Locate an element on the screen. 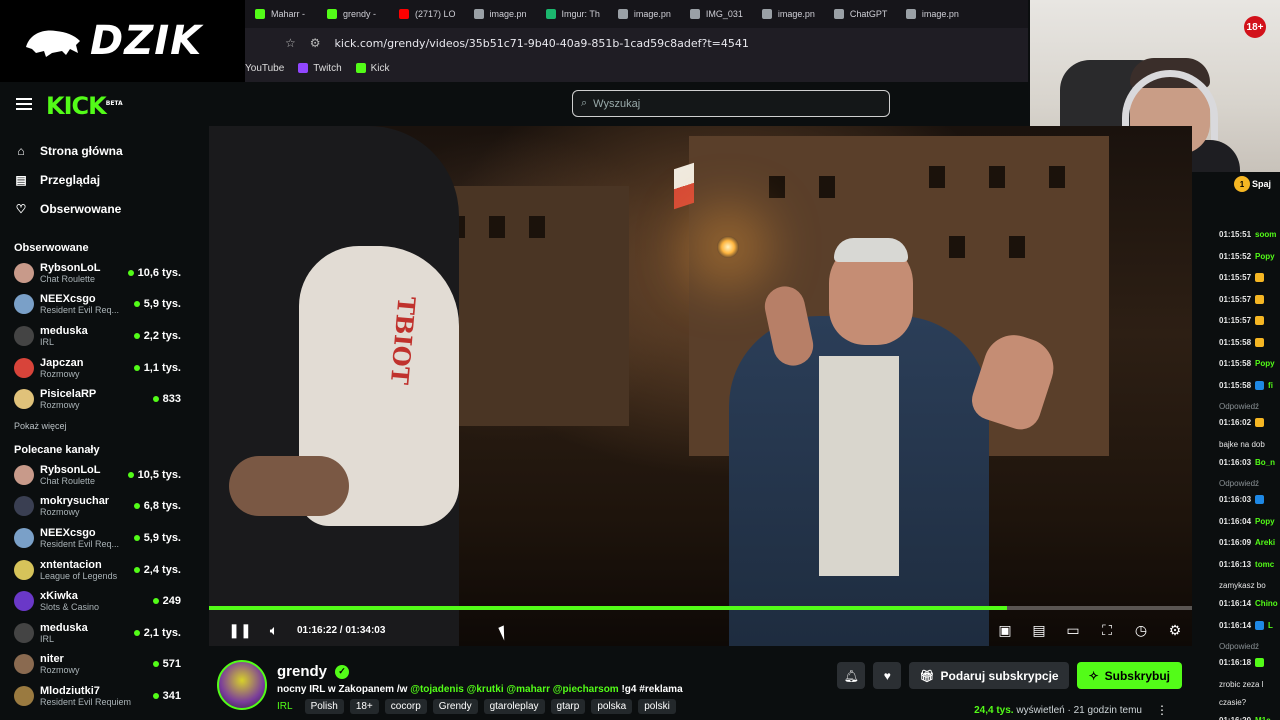  kick-logo: KICKBETA is located at coordinates (84, 106).